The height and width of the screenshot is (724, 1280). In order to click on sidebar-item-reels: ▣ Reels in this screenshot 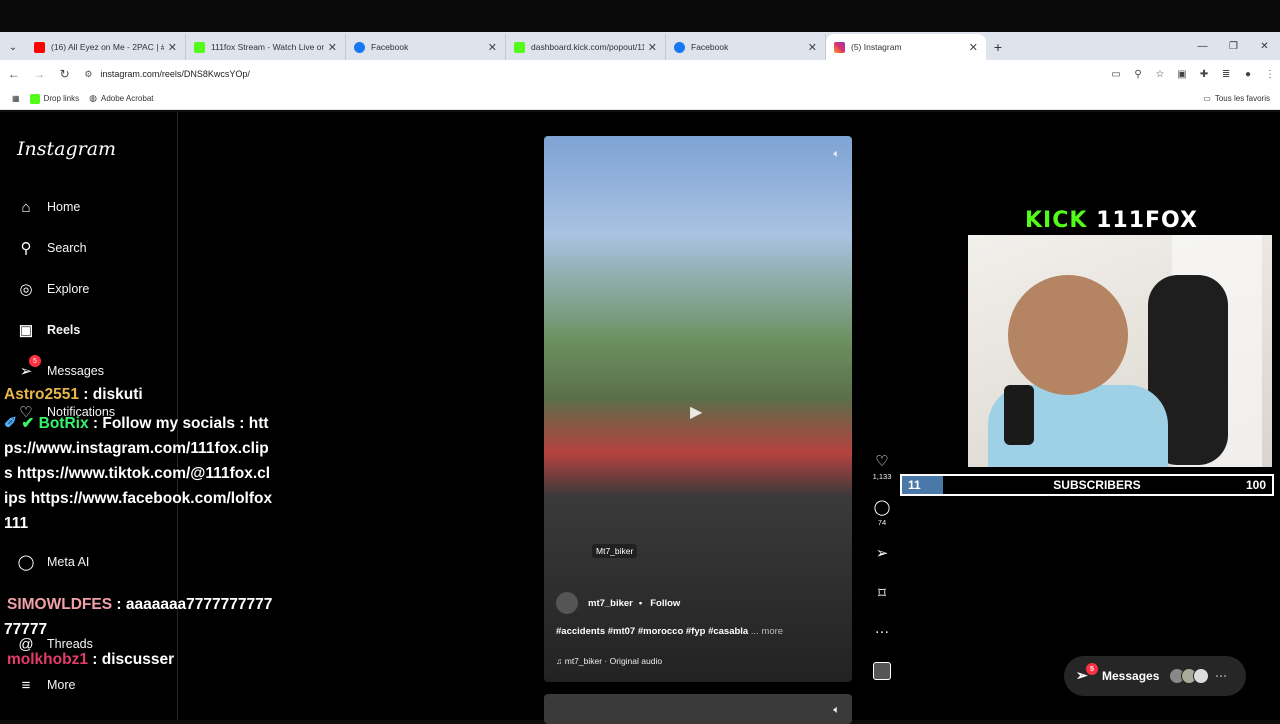, I will do `click(48, 330)`.